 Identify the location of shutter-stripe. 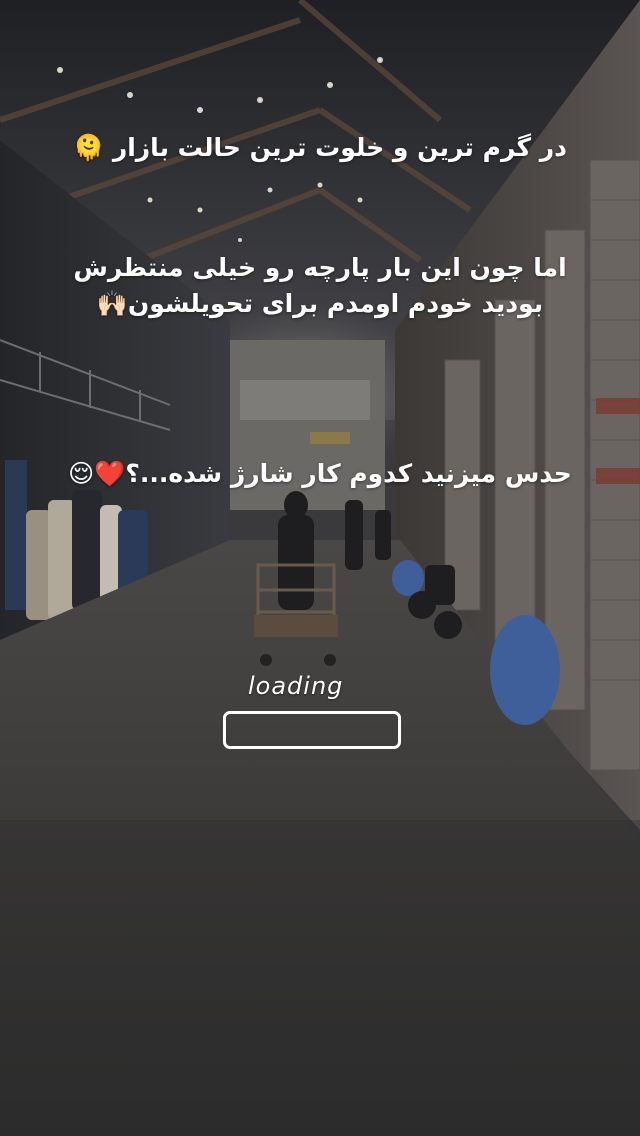
(618, 406).